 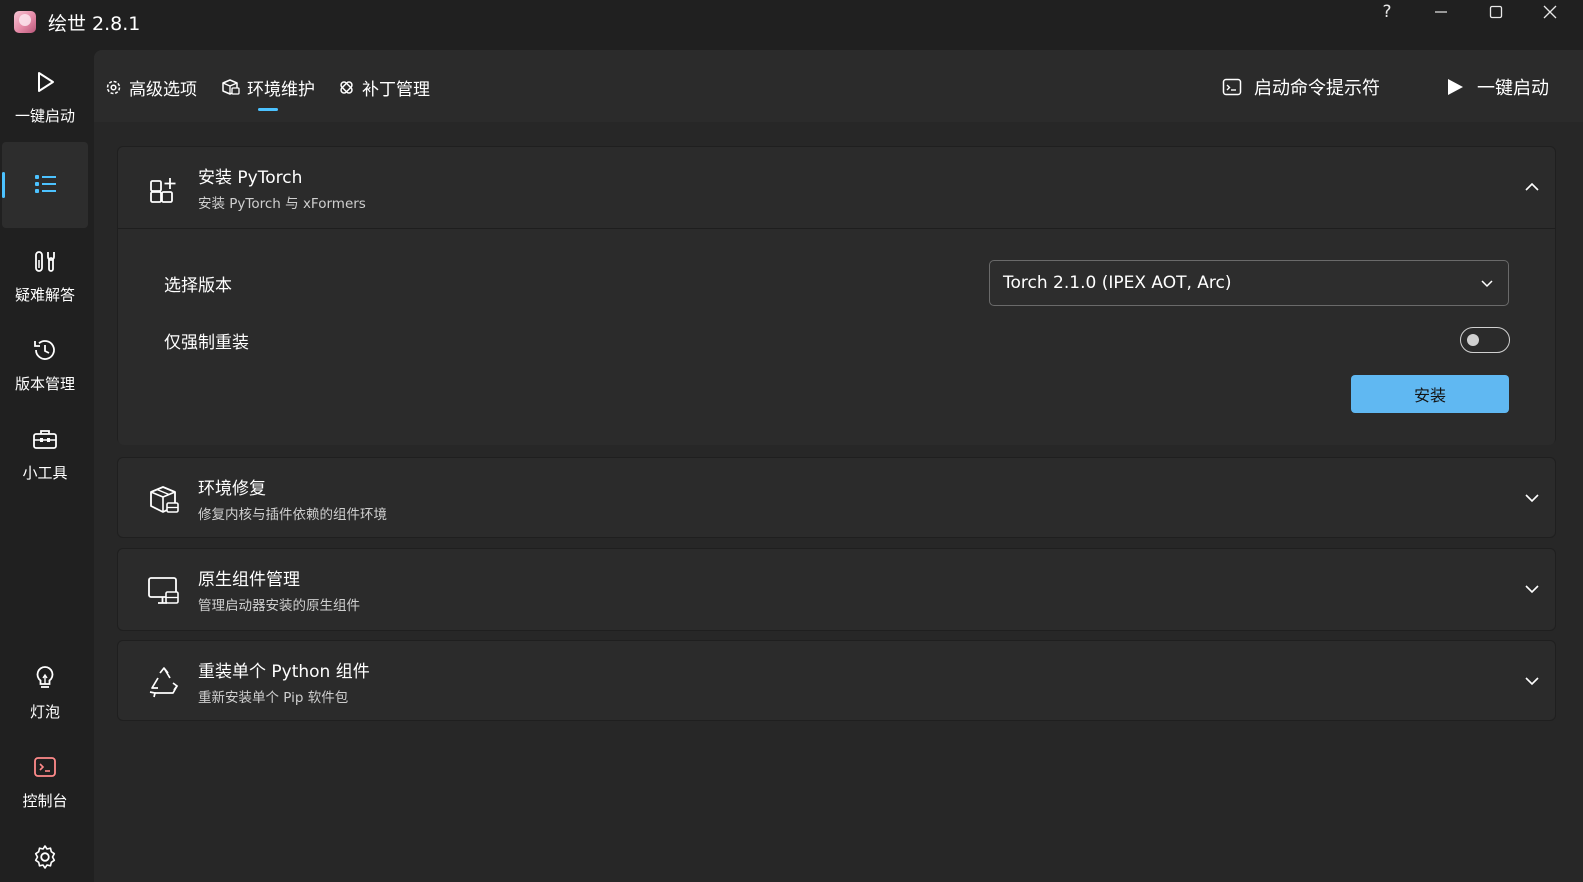 I want to click on card-title: 重装单个 Python 组件, so click(x=284, y=672).